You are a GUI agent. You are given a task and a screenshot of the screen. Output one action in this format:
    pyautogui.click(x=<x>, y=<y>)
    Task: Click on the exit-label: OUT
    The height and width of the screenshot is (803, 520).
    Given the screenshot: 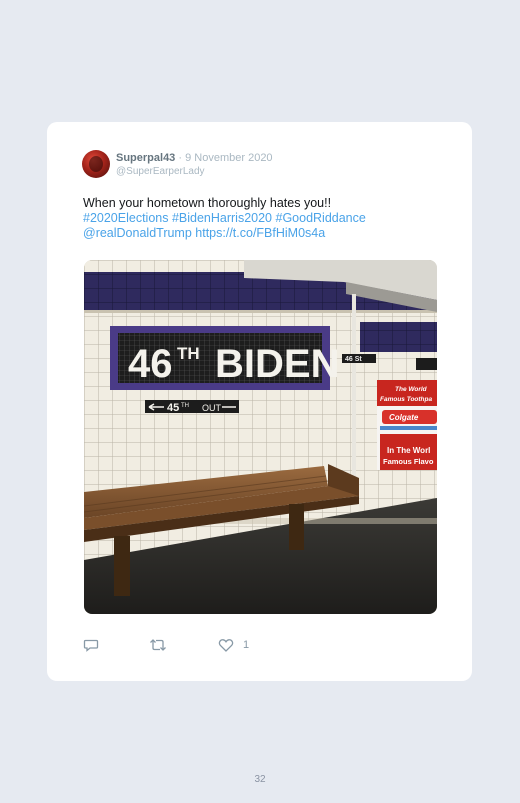 What is the action you would take?
    pyautogui.click(x=212, y=408)
    